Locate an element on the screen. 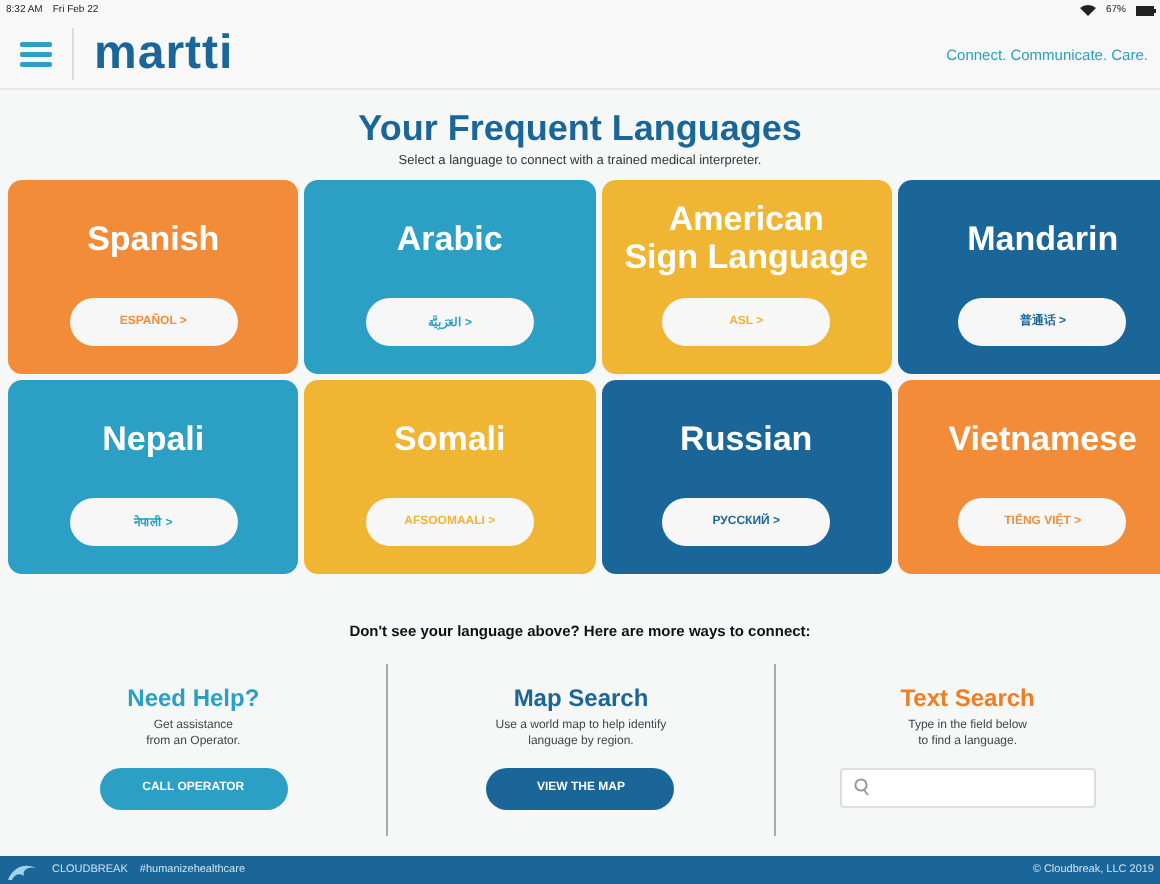 Image resolution: width=1160 pixels, height=884 pixels. option-title: Text Search is located at coordinates (967, 697).